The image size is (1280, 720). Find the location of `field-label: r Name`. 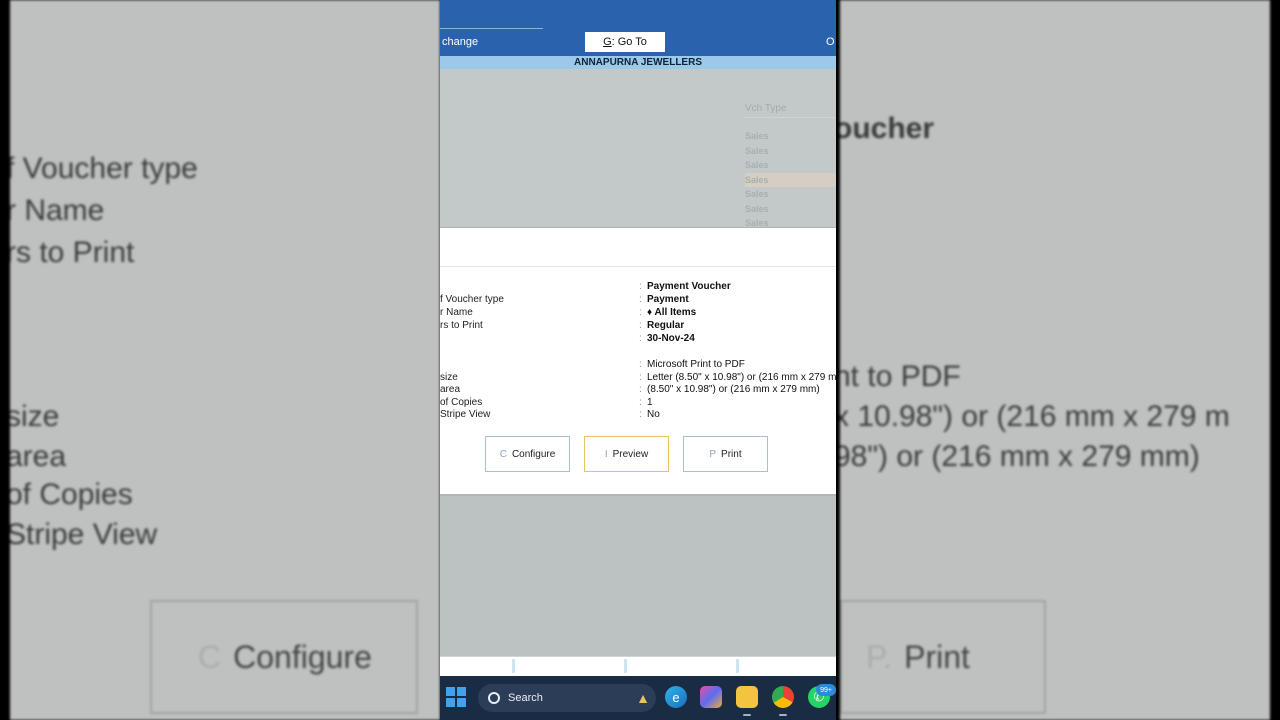

field-label: r Name is located at coordinates (456, 312).